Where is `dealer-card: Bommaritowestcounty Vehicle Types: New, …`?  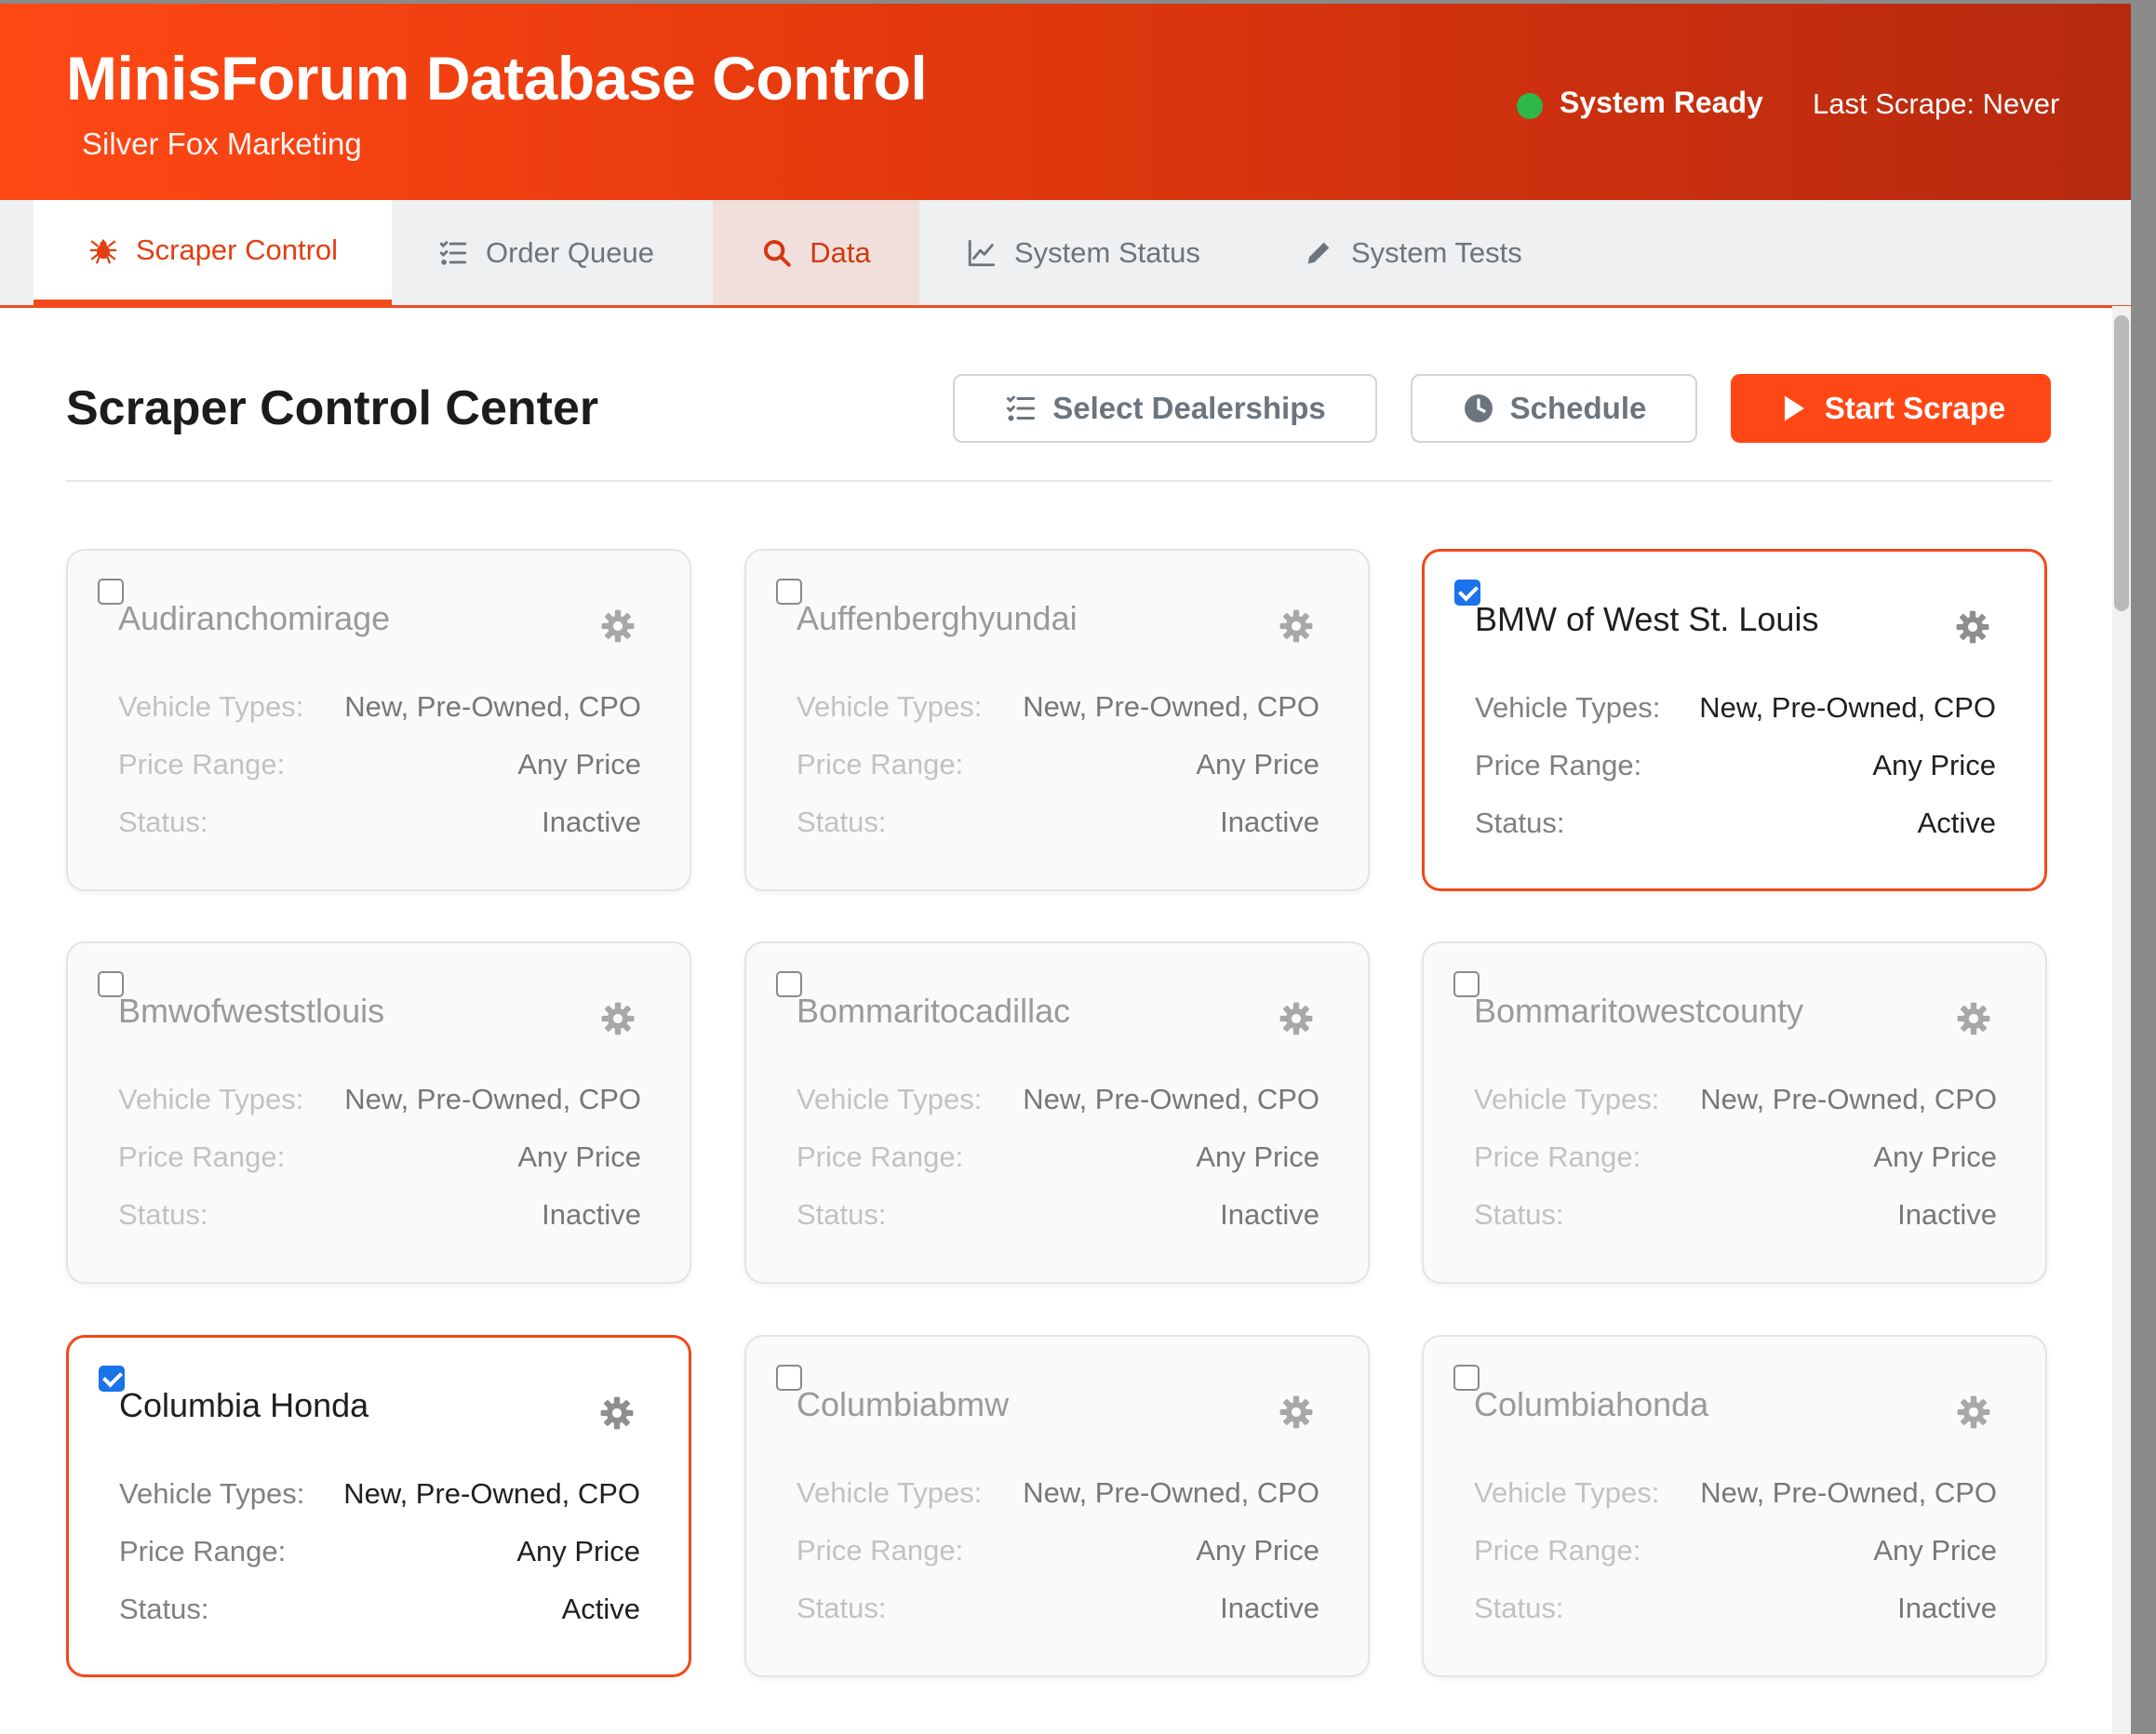
dealer-card: Bommaritowestcounty Vehicle Types: New, … is located at coordinates (1734, 1112).